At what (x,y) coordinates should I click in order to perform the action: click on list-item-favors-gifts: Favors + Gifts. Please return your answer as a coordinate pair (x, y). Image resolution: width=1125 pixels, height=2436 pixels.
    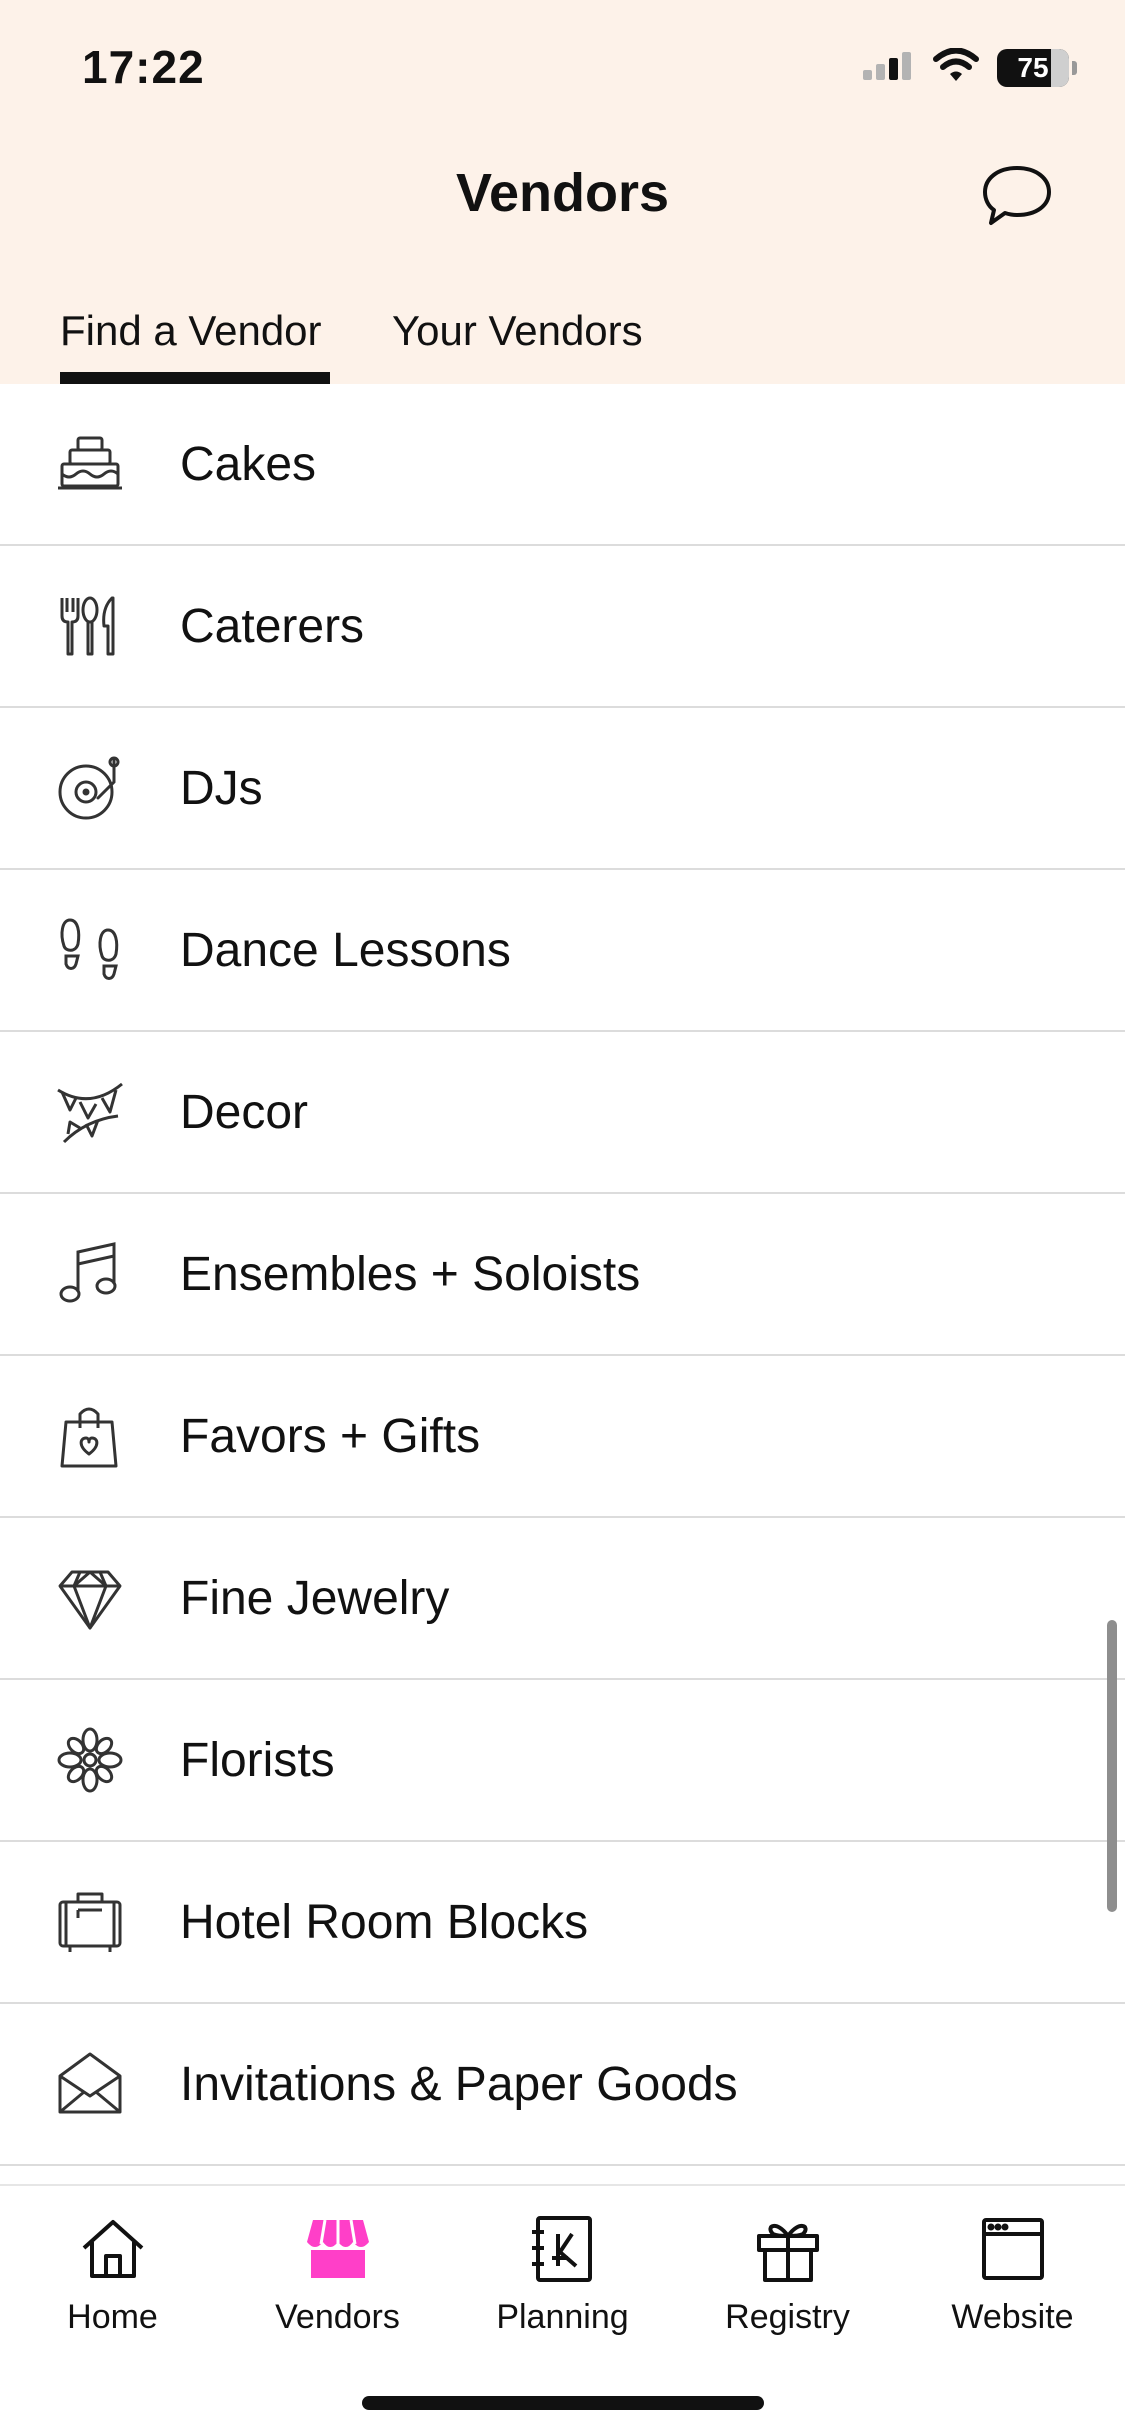
    Looking at the image, I should click on (562, 1437).